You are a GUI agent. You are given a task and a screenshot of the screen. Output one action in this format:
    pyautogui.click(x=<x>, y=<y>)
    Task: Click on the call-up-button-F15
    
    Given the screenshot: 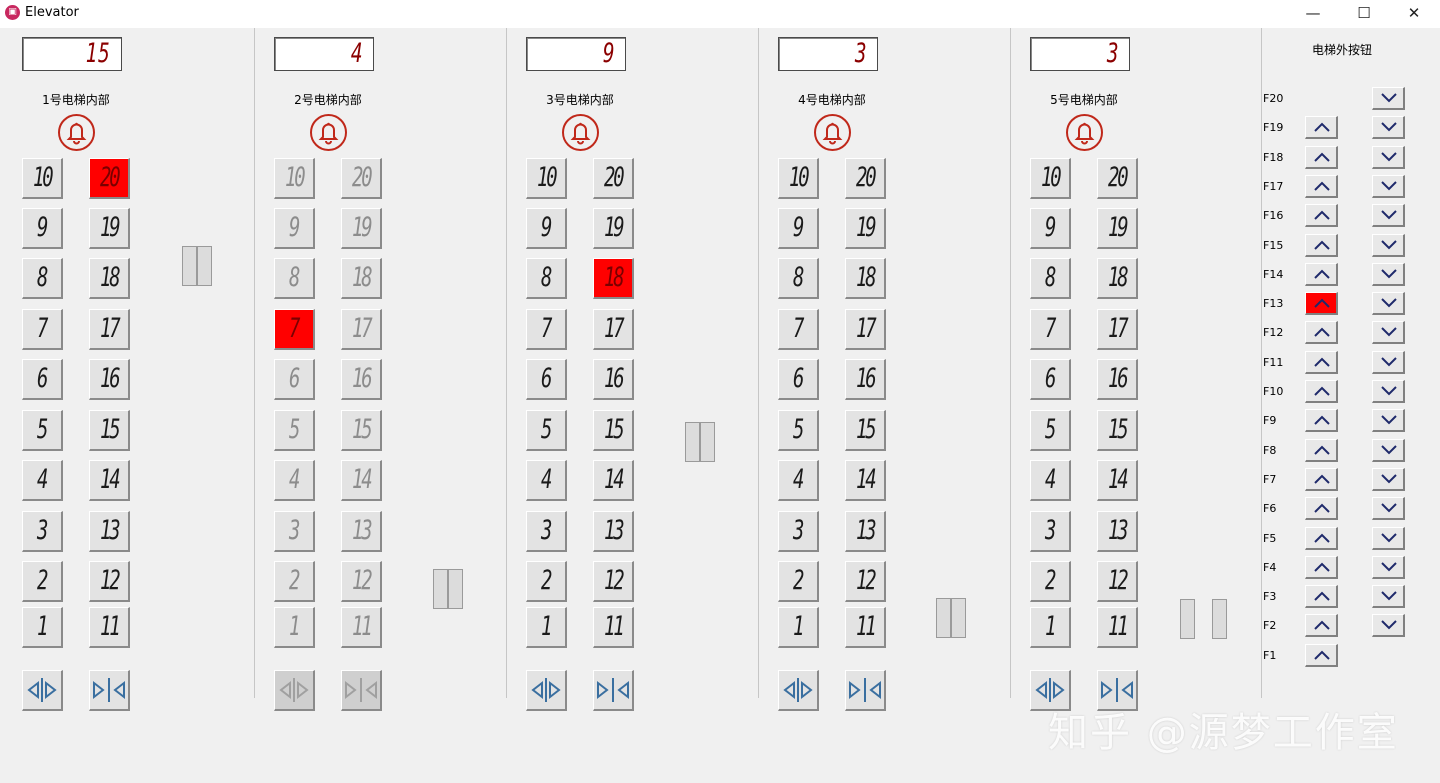 What is the action you would take?
    pyautogui.click(x=1321, y=245)
    